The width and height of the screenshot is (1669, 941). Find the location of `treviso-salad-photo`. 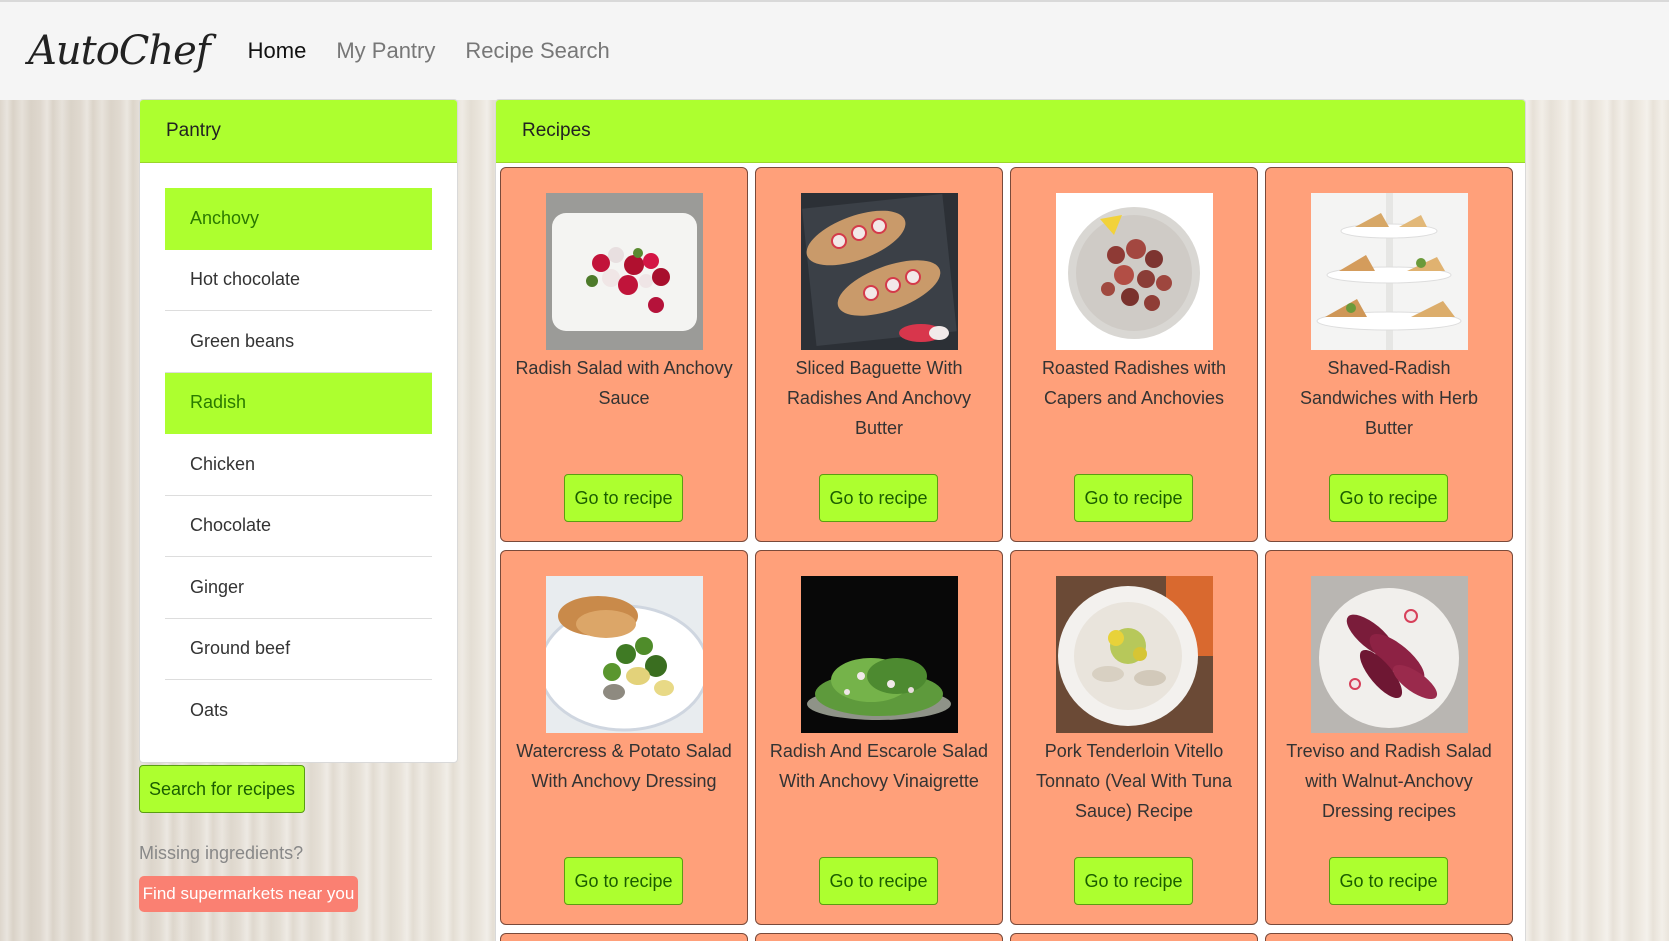

treviso-salad-photo is located at coordinates (1389, 654).